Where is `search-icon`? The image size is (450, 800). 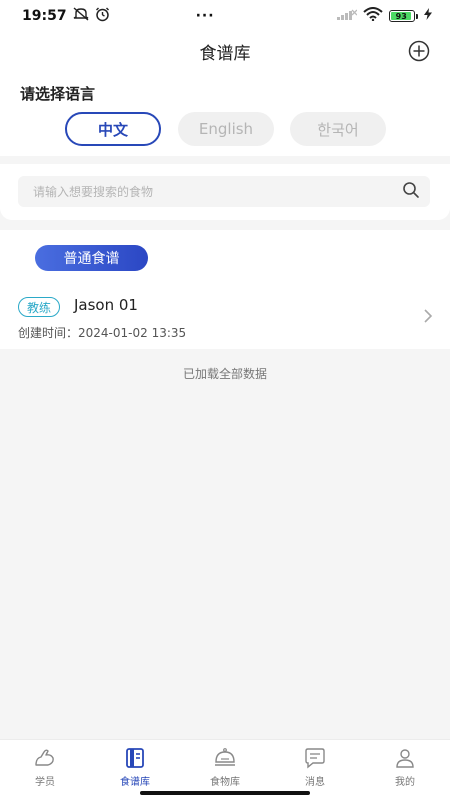 search-icon is located at coordinates (411, 192).